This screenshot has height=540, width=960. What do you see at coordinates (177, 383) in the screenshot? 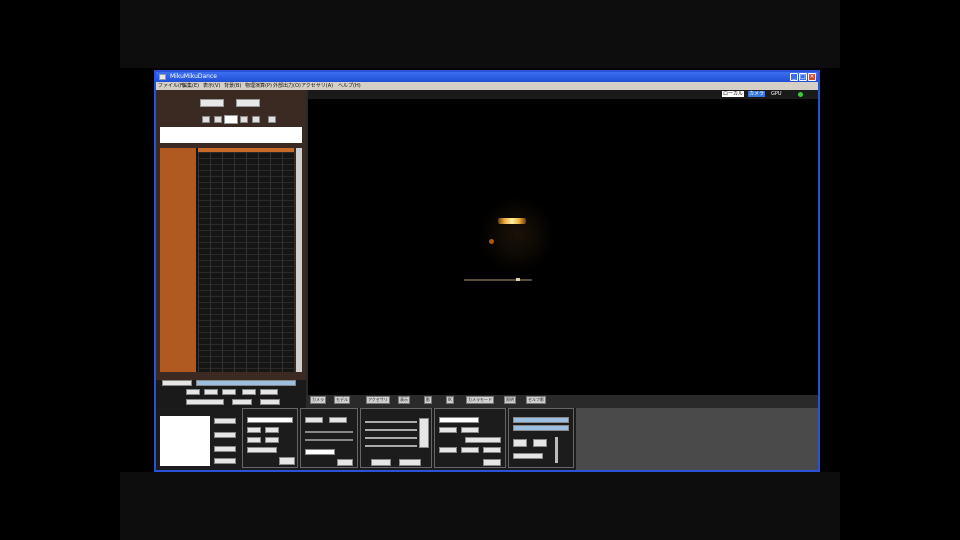
I see `select-all-button` at bounding box center [177, 383].